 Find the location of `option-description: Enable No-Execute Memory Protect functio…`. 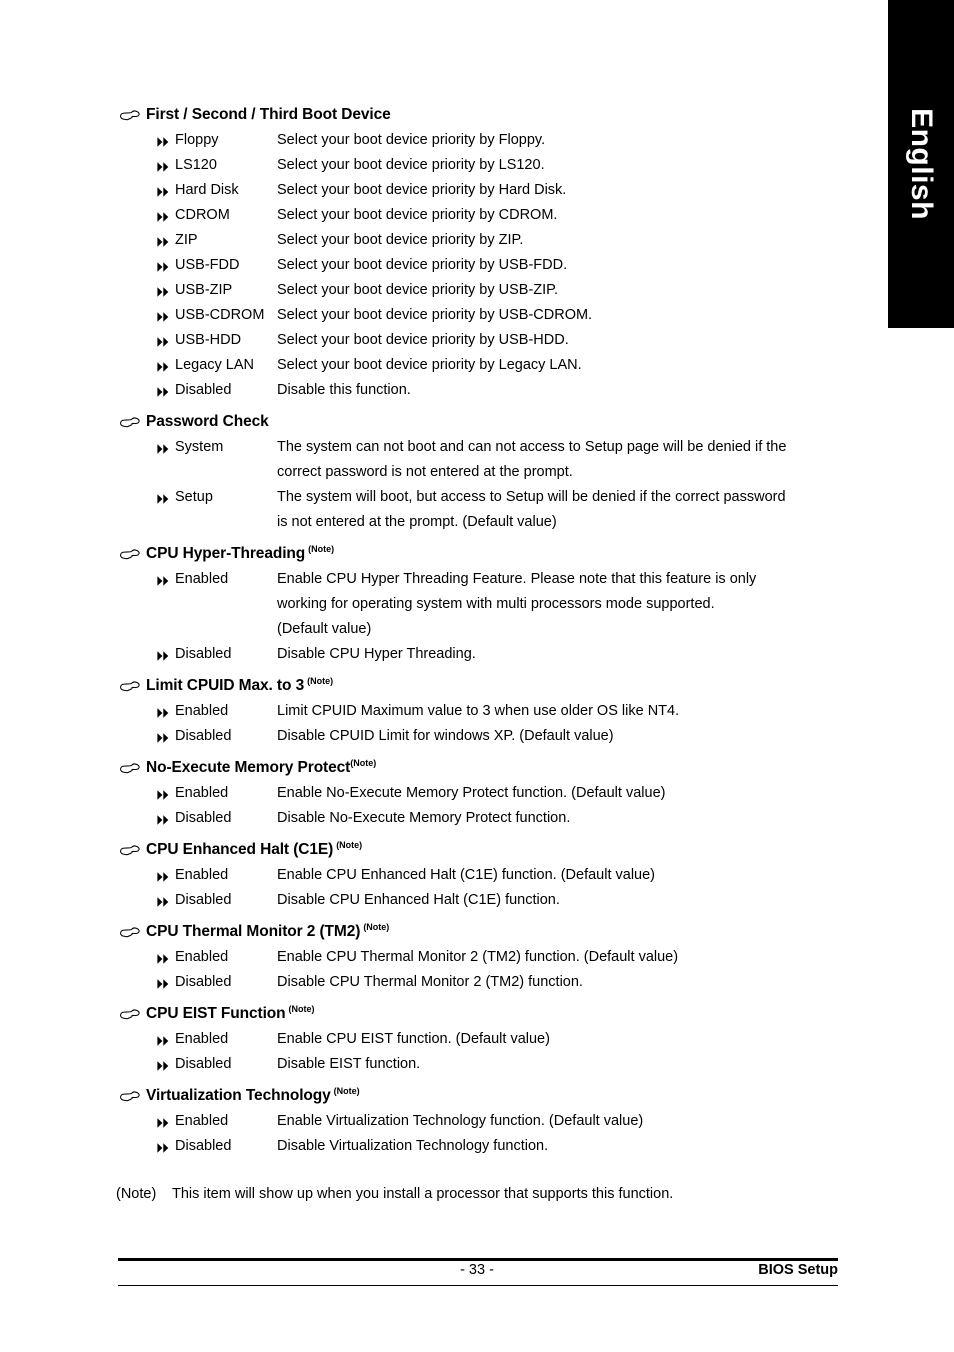

option-description: Enable No-Execute Memory Protect functio… is located at coordinates (567, 793).